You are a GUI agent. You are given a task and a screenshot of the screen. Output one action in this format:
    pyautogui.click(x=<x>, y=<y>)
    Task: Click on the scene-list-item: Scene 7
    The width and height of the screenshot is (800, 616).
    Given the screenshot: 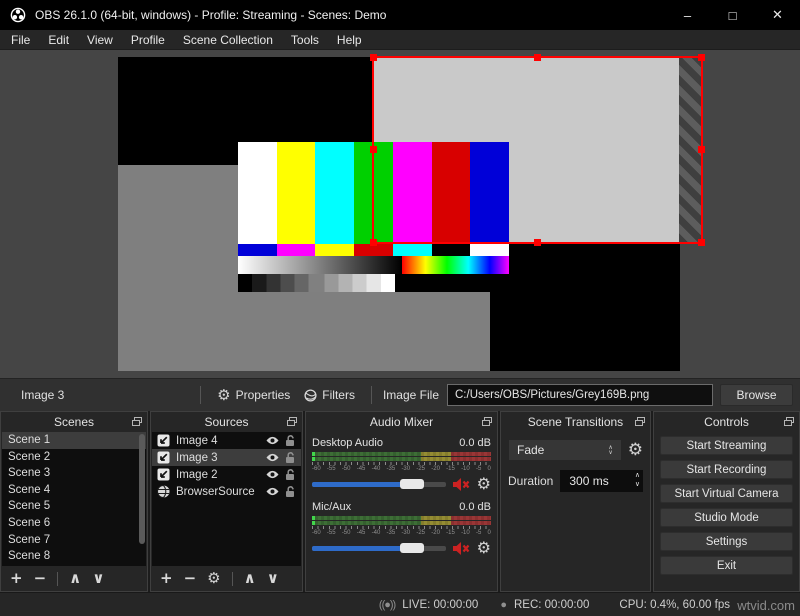 What is the action you would take?
    pyautogui.click(x=74, y=540)
    